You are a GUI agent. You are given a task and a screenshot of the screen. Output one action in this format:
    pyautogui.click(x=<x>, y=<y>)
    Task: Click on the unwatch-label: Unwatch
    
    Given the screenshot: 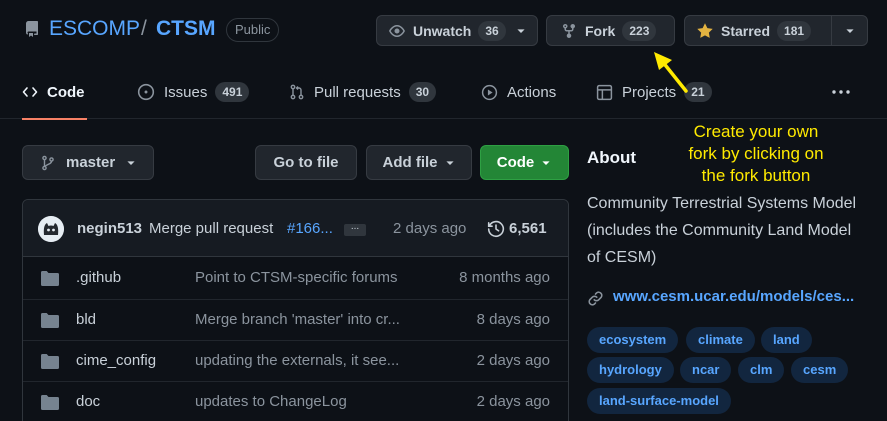 What is the action you would take?
    pyautogui.click(x=442, y=30)
    